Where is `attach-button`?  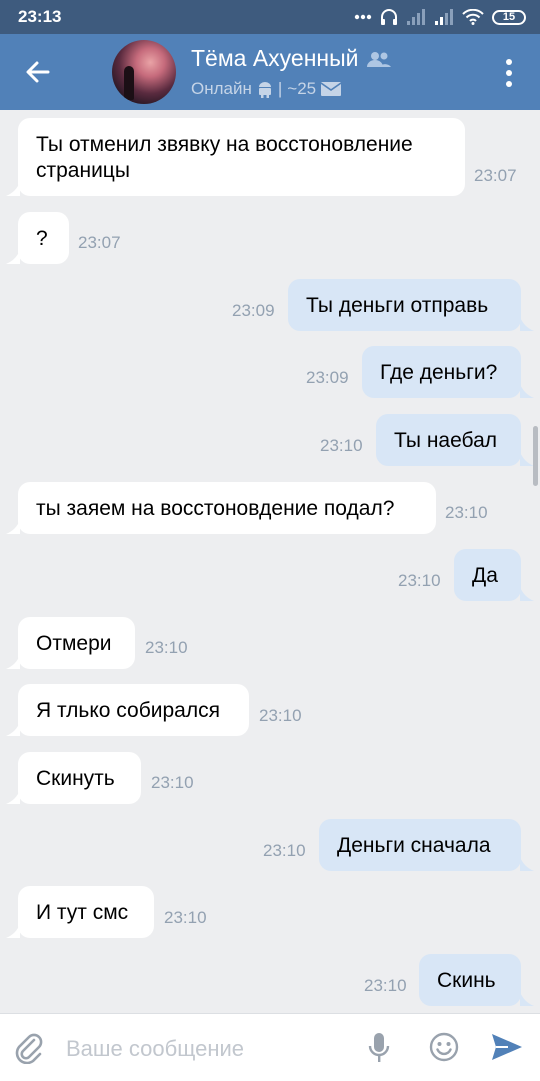 attach-button is located at coordinates (29, 1050).